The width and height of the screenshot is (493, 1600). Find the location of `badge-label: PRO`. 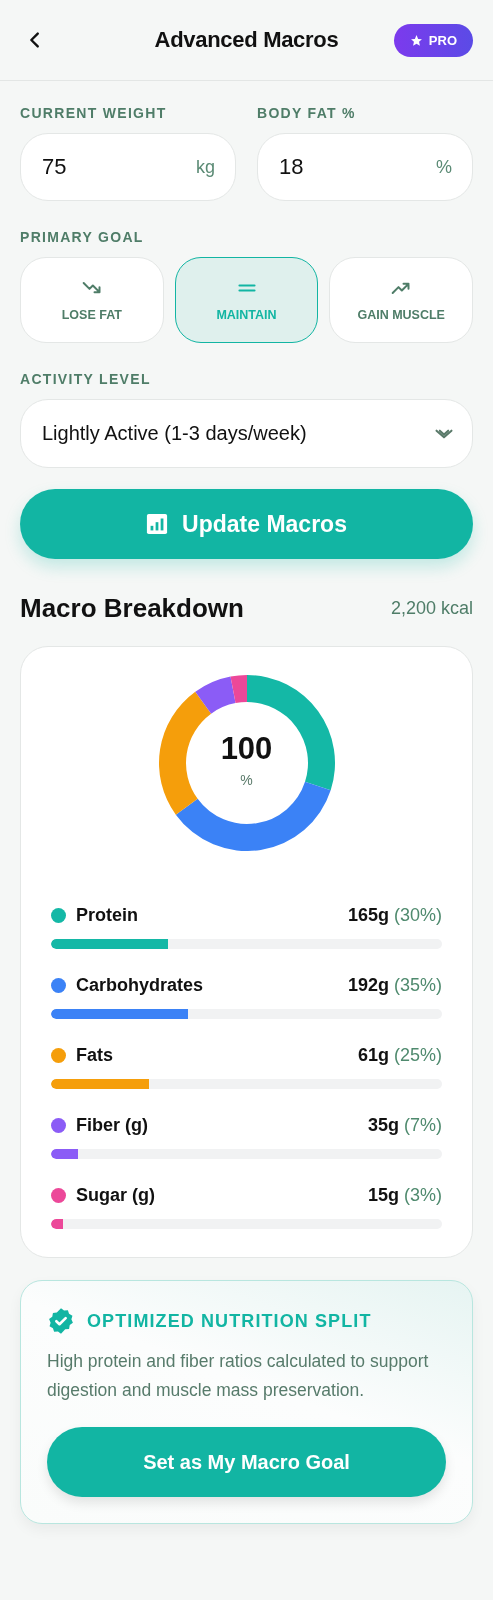

badge-label: PRO is located at coordinates (442, 40).